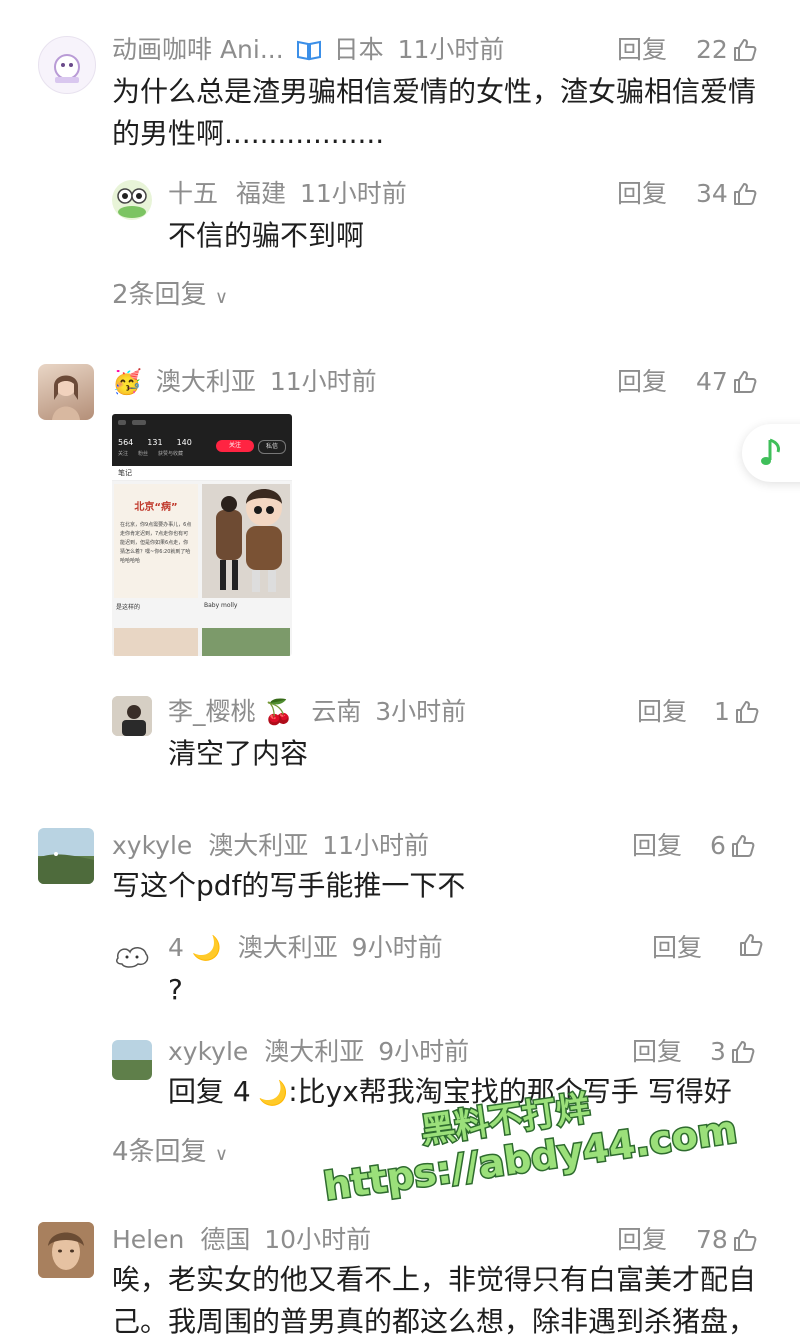  Describe the element at coordinates (336, 711) in the screenshot. I see `location: 云南` at that location.